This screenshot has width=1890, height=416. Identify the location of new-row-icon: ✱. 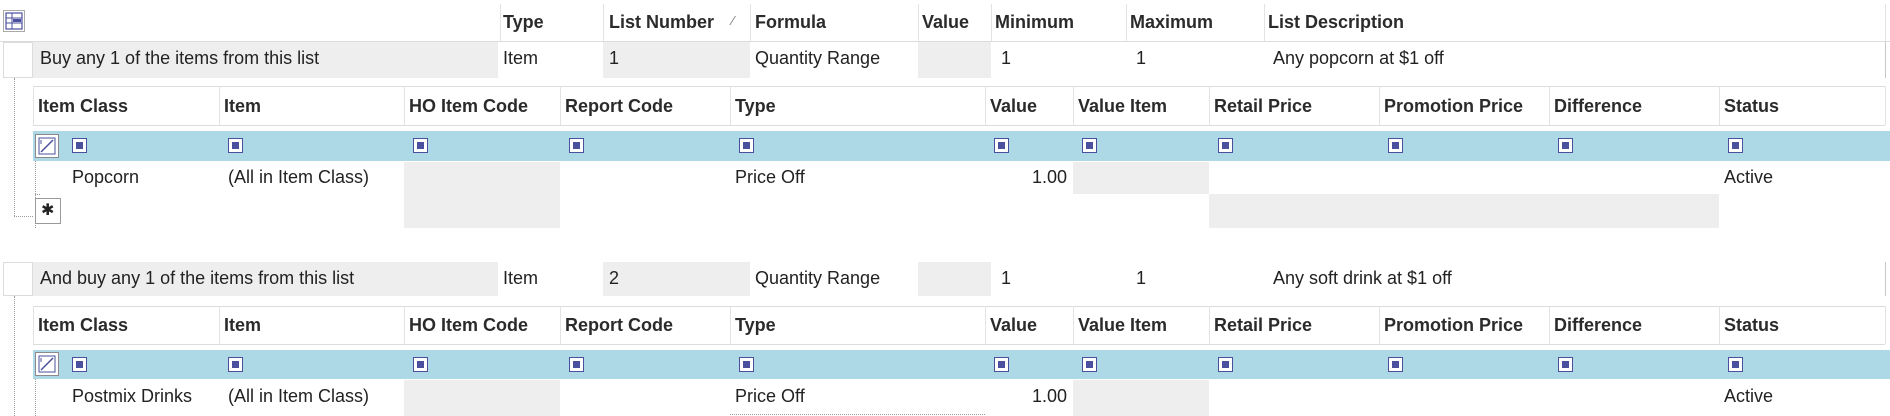
(48, 211).